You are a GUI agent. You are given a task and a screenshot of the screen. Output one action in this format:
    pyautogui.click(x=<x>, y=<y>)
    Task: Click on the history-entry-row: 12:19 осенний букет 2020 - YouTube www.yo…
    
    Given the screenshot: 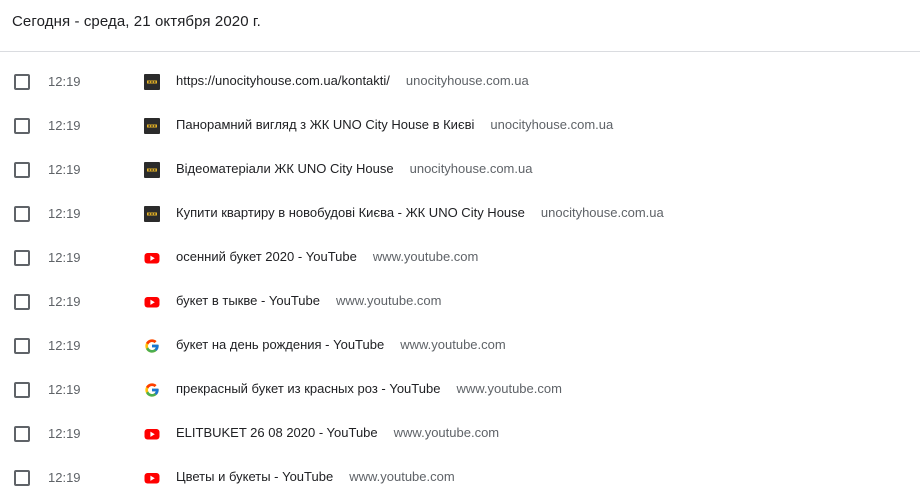 What is the action you would take?
    pyautogui.click(x=460, y=258)
    